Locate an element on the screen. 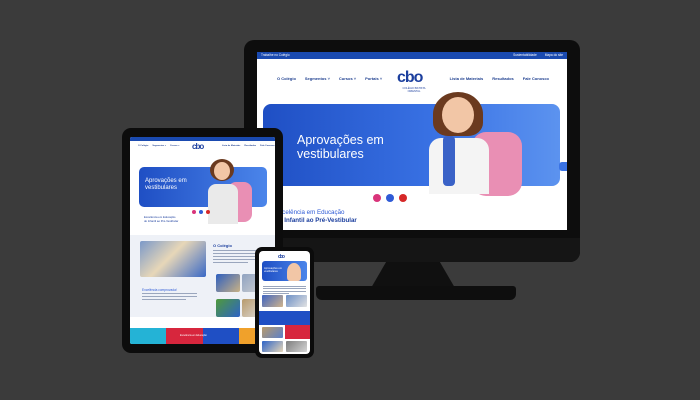 The image size is (700, 400). phone-screen: cbo Aprovações em vestibulares is located at coordinates (284, 302).